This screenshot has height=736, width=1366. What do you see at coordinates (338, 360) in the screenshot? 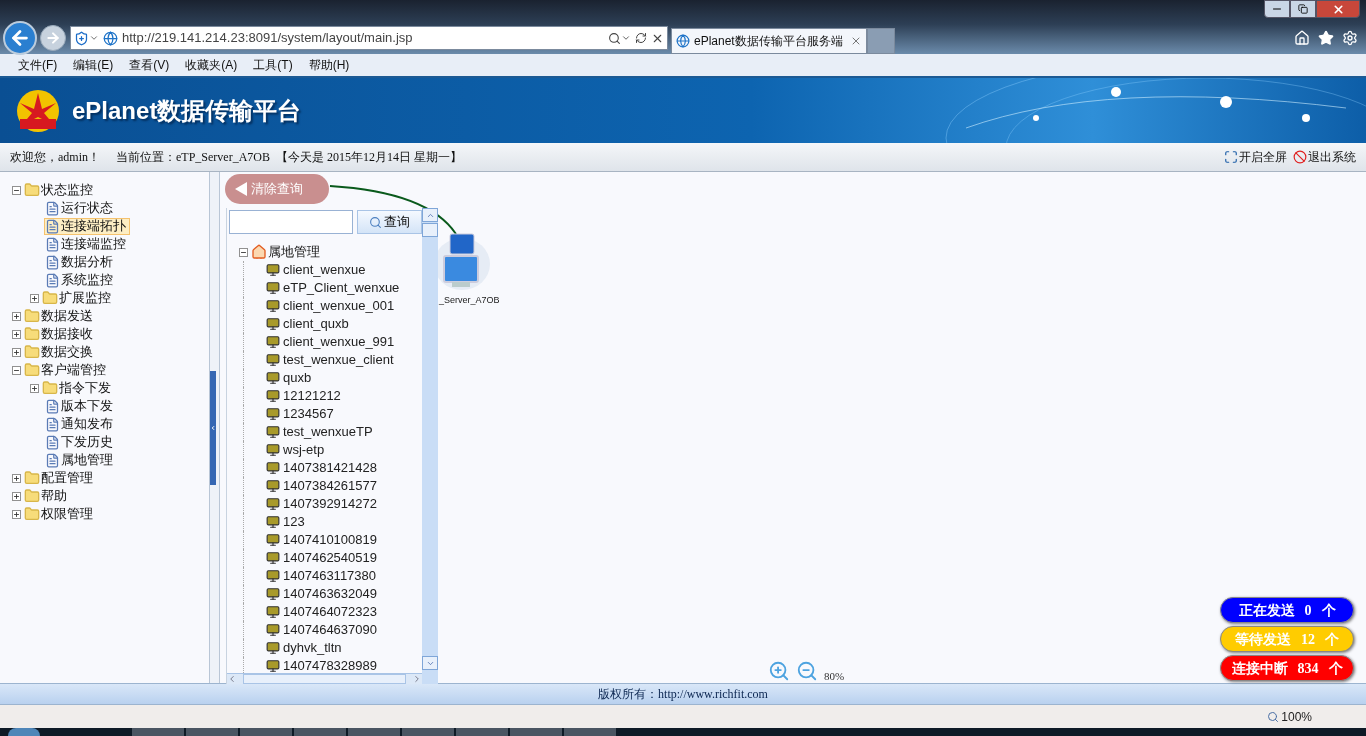
I see `tree-item: test_wenxue_client` at bounding box center [338, 360].